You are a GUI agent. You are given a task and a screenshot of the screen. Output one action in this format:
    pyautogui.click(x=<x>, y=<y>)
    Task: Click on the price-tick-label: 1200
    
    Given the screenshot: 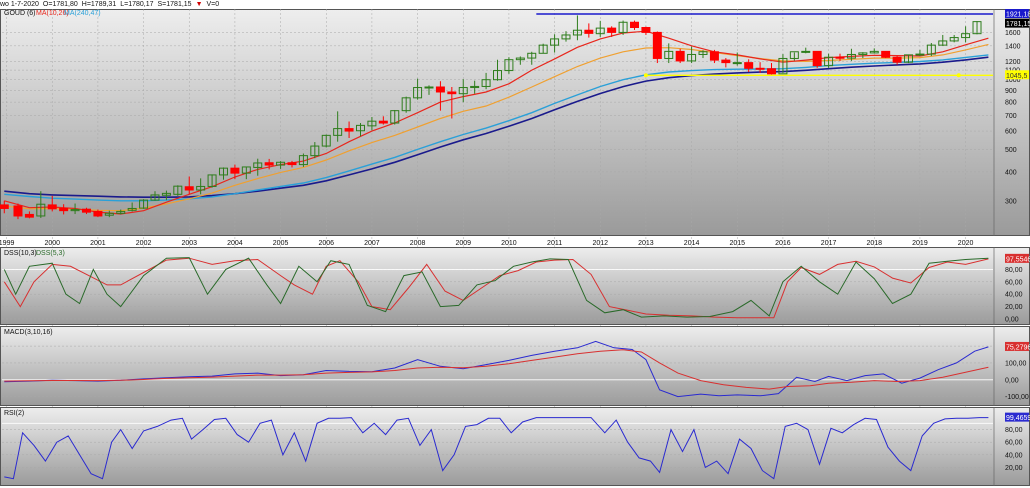 What is the action you would take?
    pyautogui.click(x=1013, y=62)
    